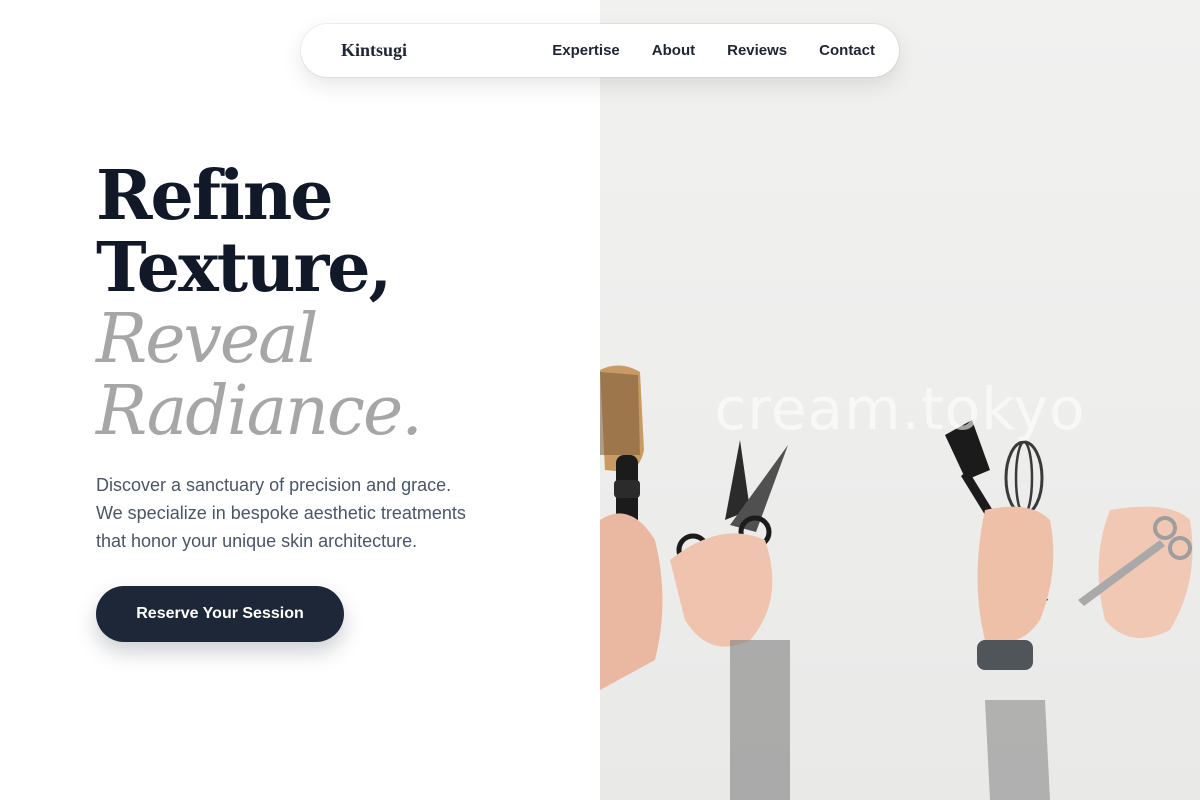  I want to click on nav-link-expertise: Expertise, so click(586, 50).